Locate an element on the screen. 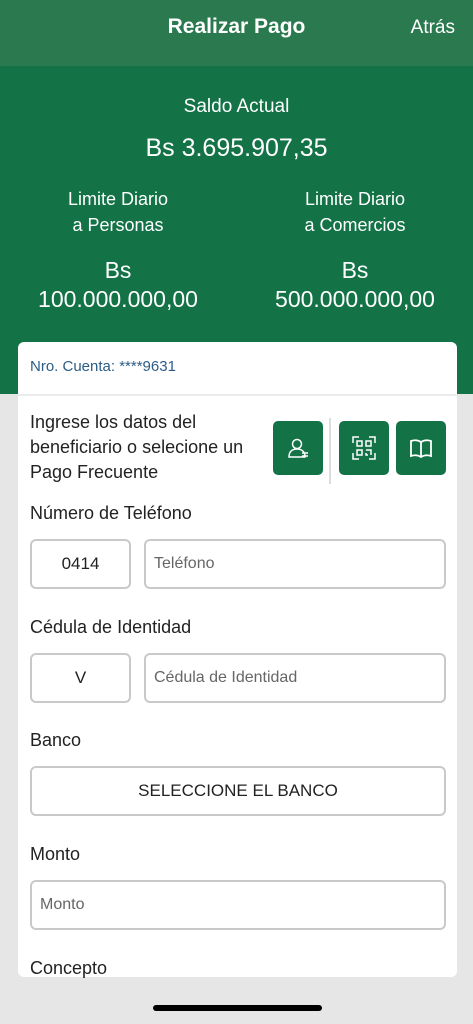 The width and height of the screenshot is (473, 1024). amount-input: Monto is located at coordinates (238, 905).